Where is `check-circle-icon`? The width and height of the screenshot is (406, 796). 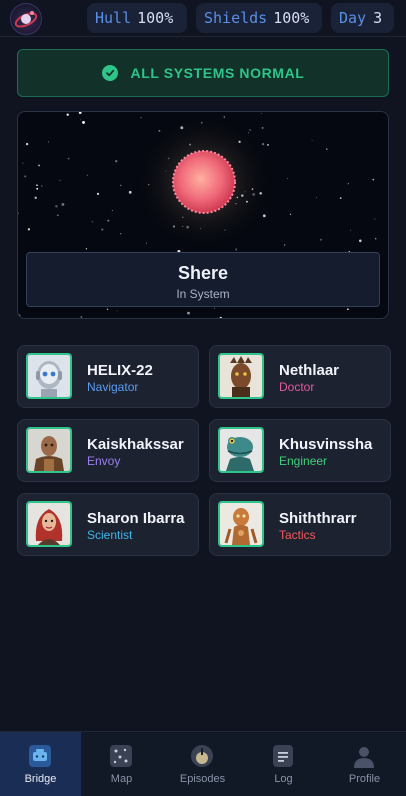
check-circle-icon is located at coordinates (109, 73).